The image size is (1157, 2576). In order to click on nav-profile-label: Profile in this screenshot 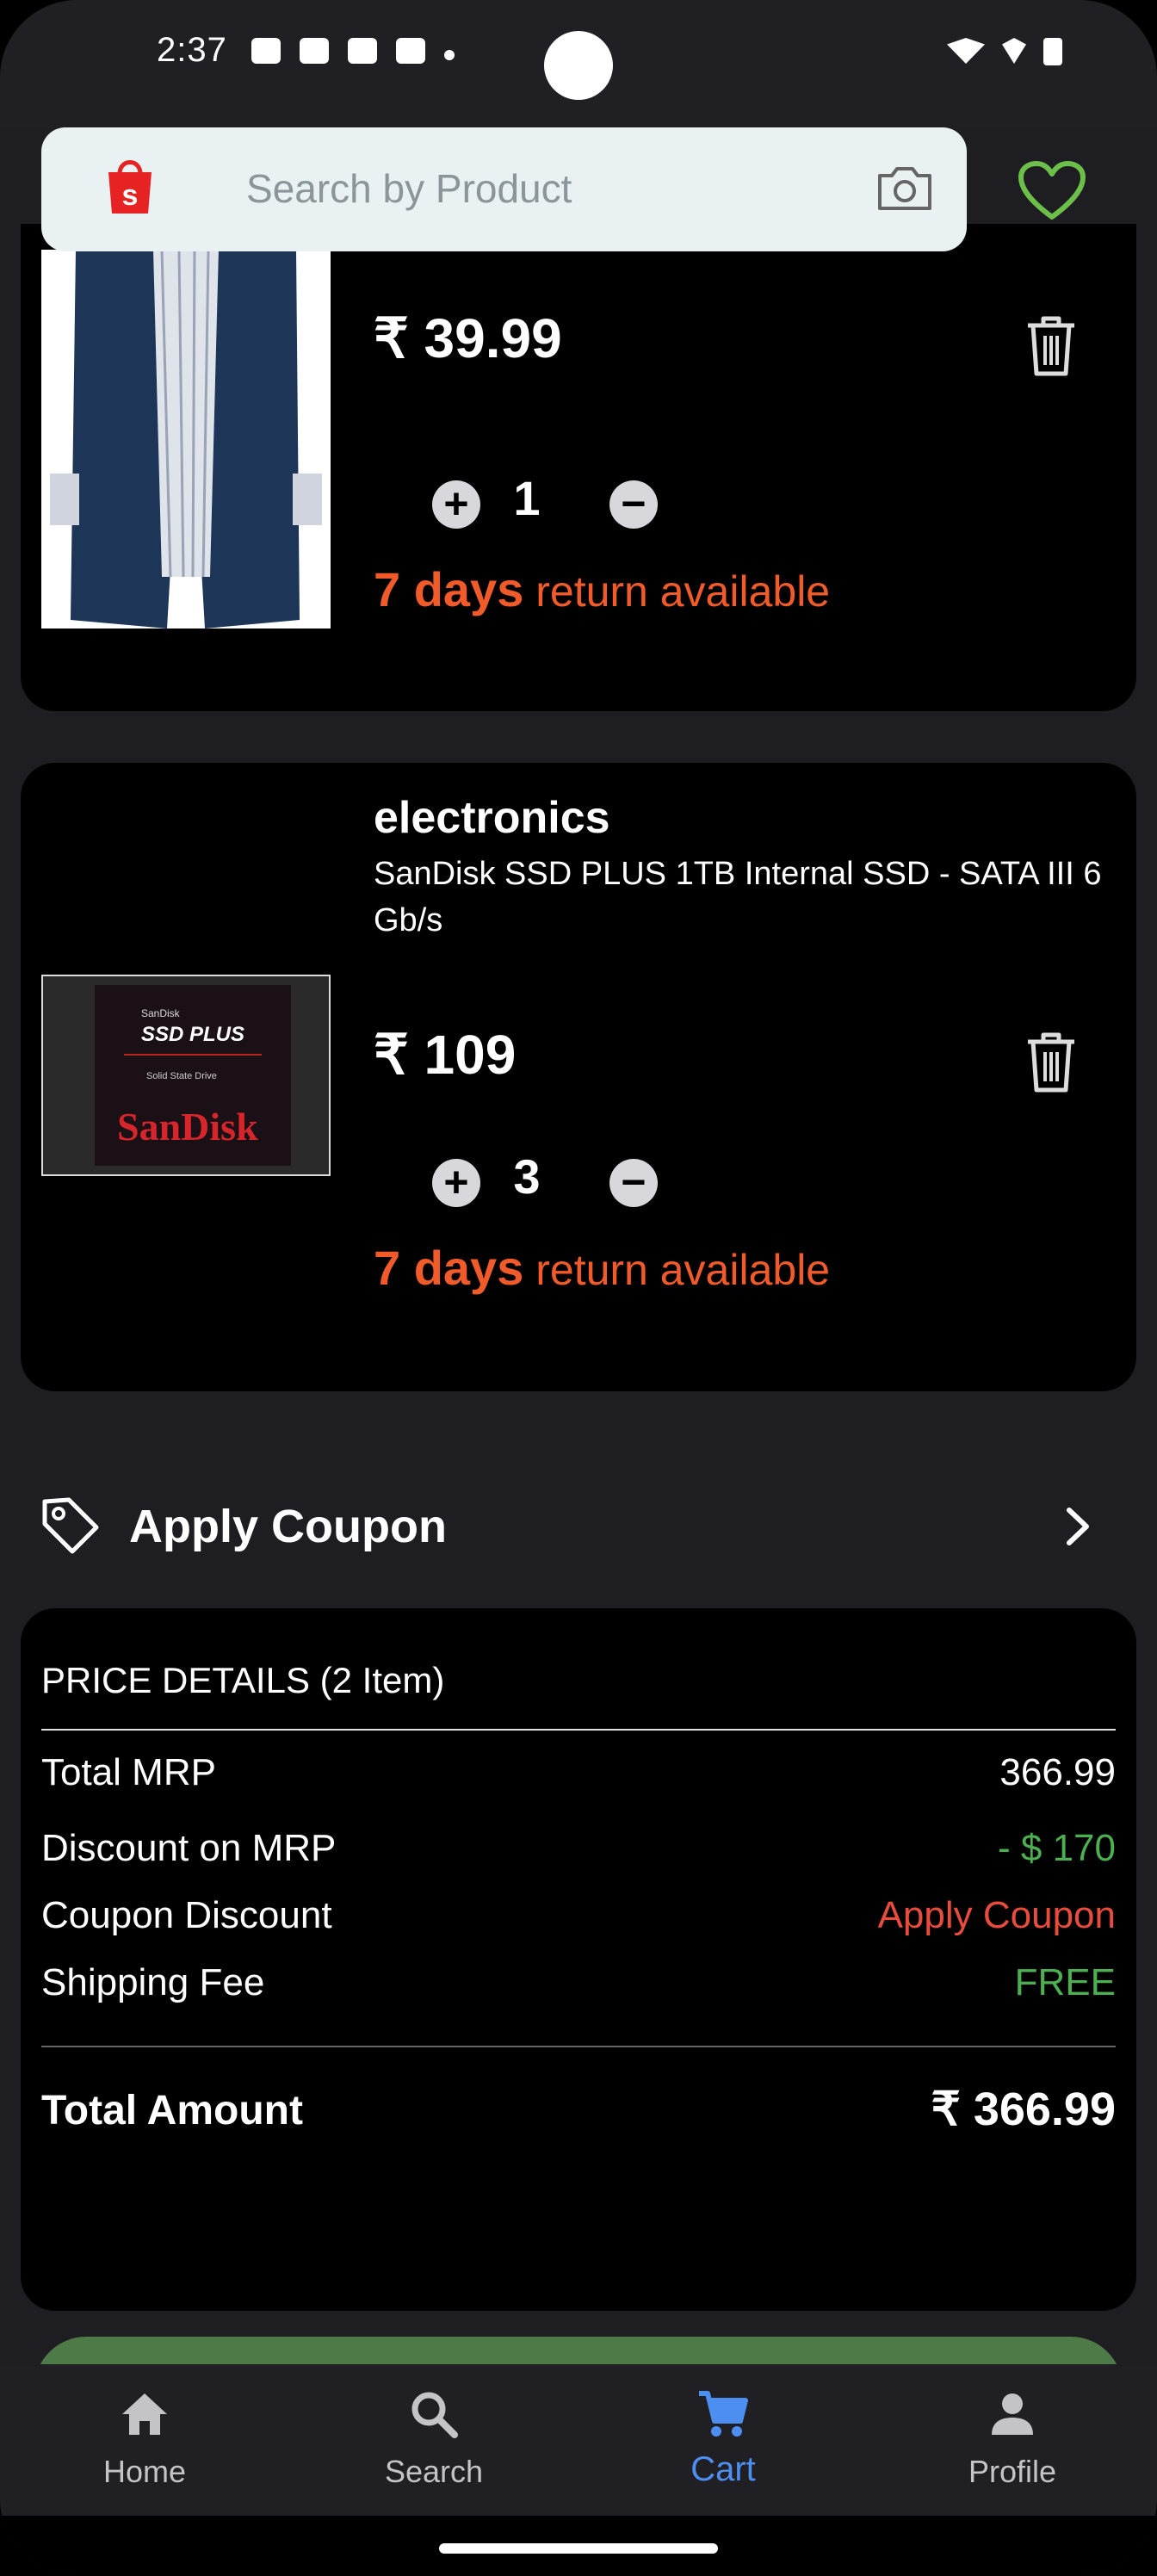, I will do `click(1013, 2471)`.